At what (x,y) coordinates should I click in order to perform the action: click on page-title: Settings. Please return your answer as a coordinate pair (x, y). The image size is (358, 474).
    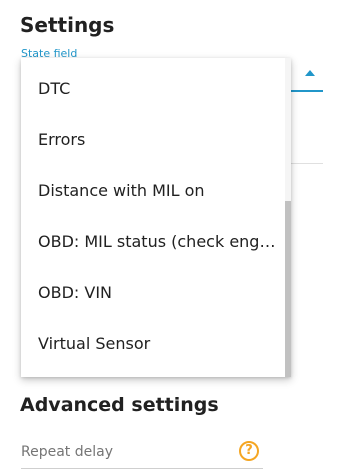
    Looking at the image, I should click on (67, 25).